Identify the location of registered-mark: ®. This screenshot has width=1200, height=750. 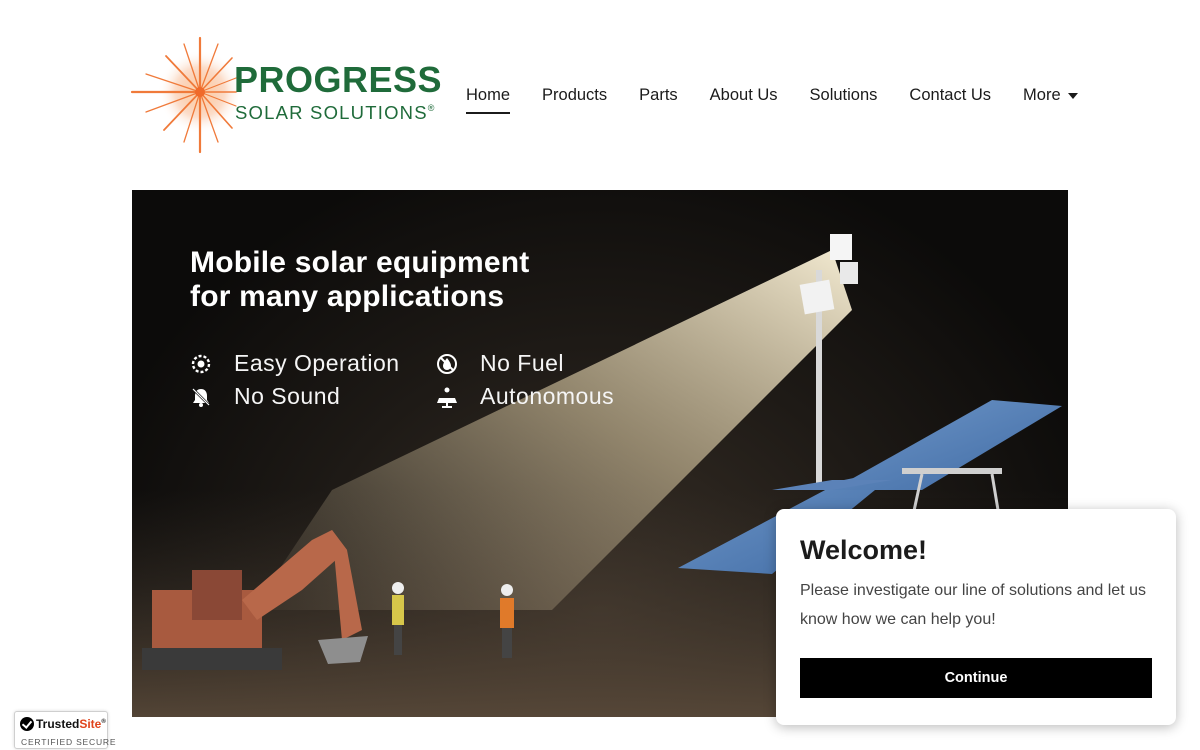
(431, 108).